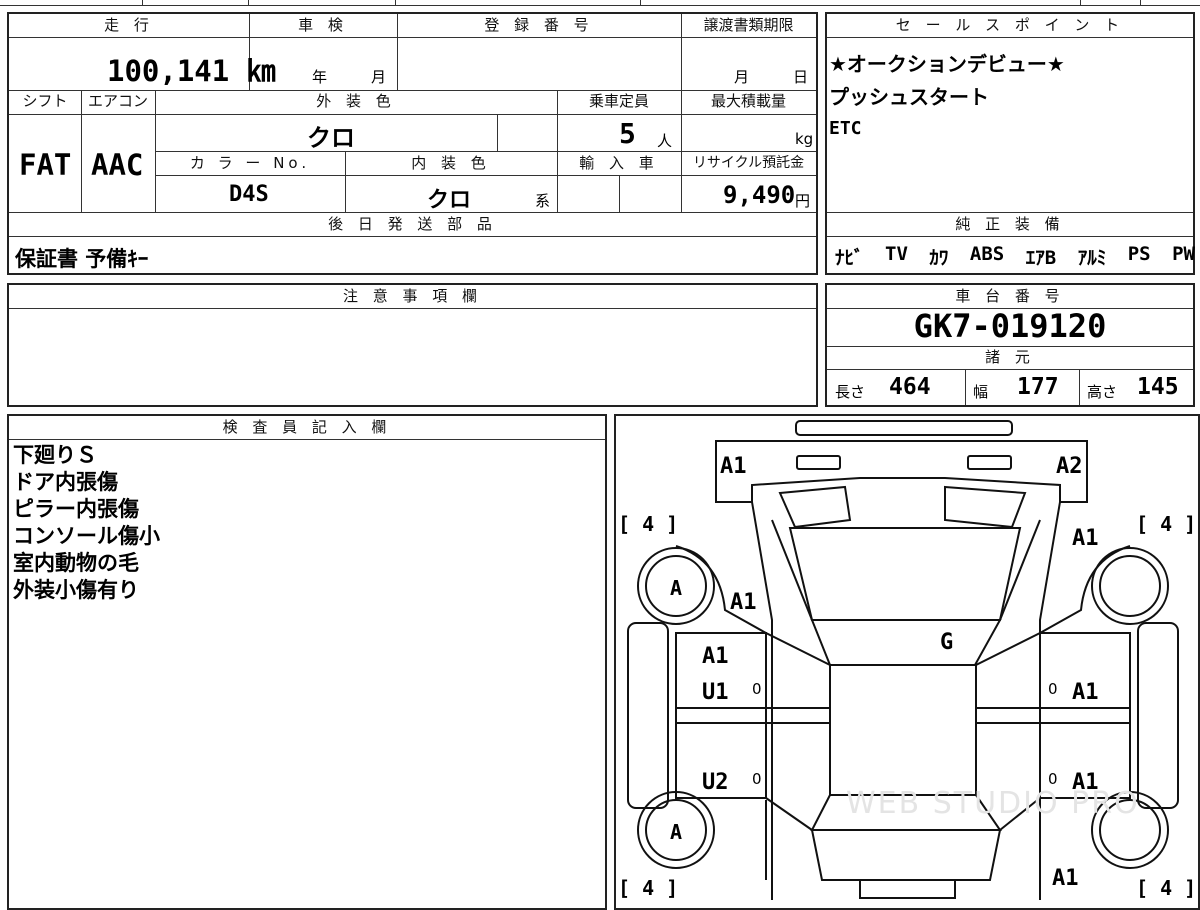 This screenshot has width=1200, height=910. I want to click on mark-right-fender: A1, so click(1085, 538).